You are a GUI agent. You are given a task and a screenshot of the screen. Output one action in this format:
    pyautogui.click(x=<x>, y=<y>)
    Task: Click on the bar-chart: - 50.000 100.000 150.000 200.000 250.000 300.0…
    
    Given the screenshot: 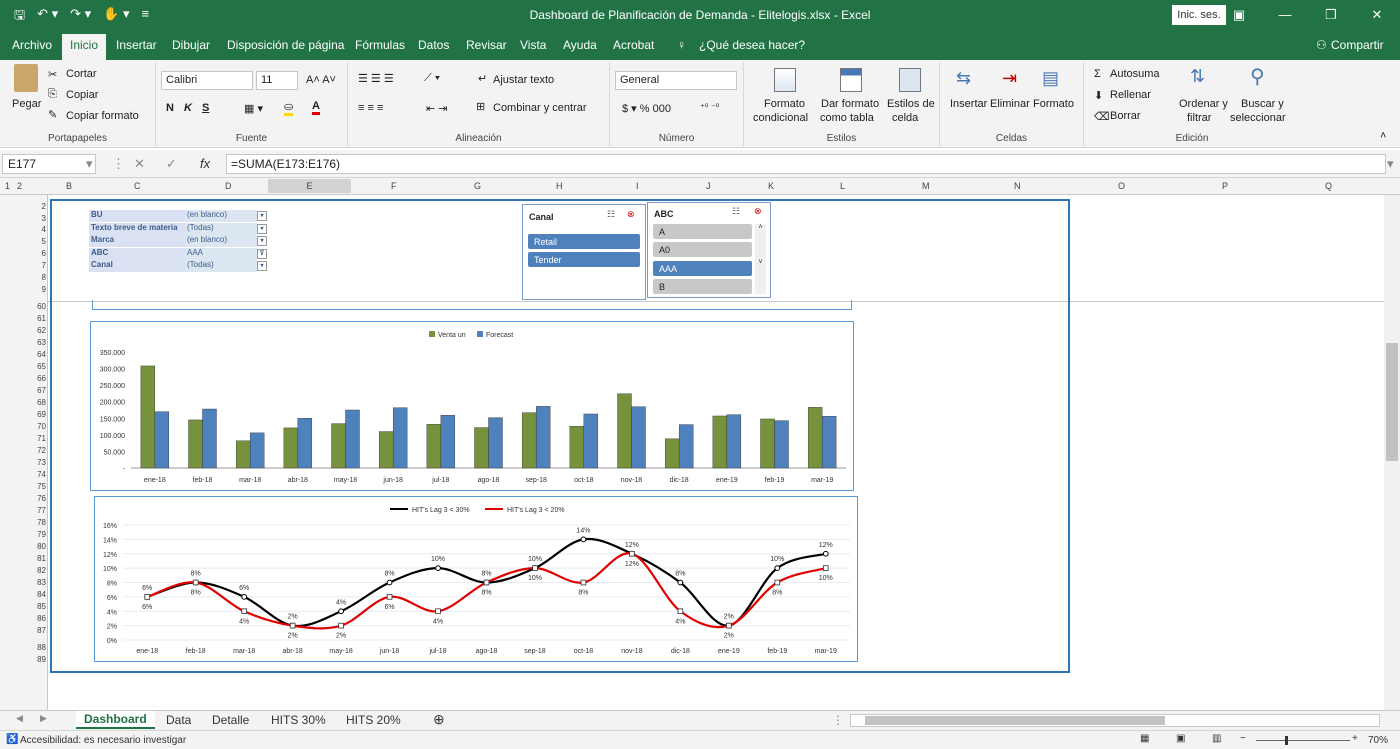 What is the action you would take?
    pyautogui.click(x=472, y=406)
    